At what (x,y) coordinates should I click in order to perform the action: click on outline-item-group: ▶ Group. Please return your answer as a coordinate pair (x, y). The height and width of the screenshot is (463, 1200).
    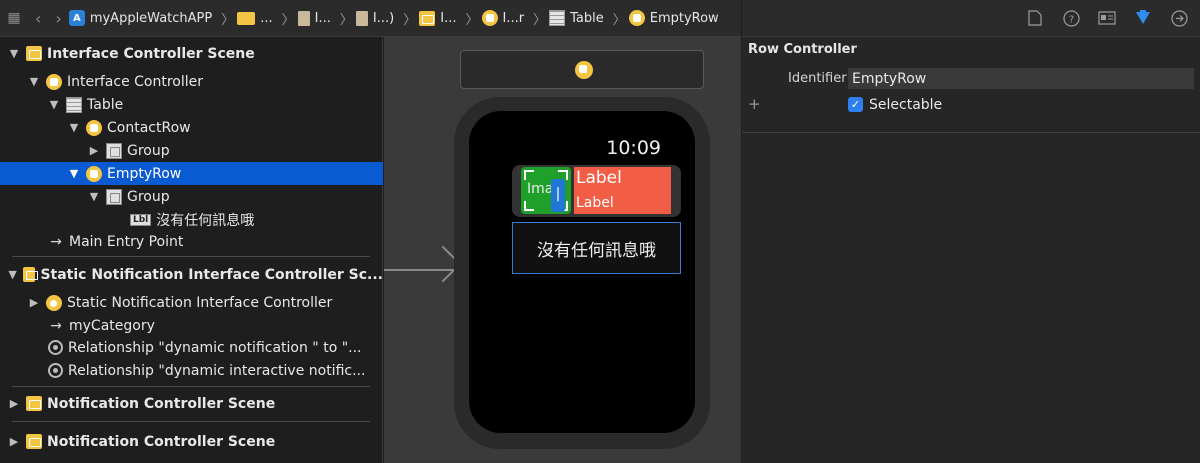
    Looking at the image, I should click on (191, 150).